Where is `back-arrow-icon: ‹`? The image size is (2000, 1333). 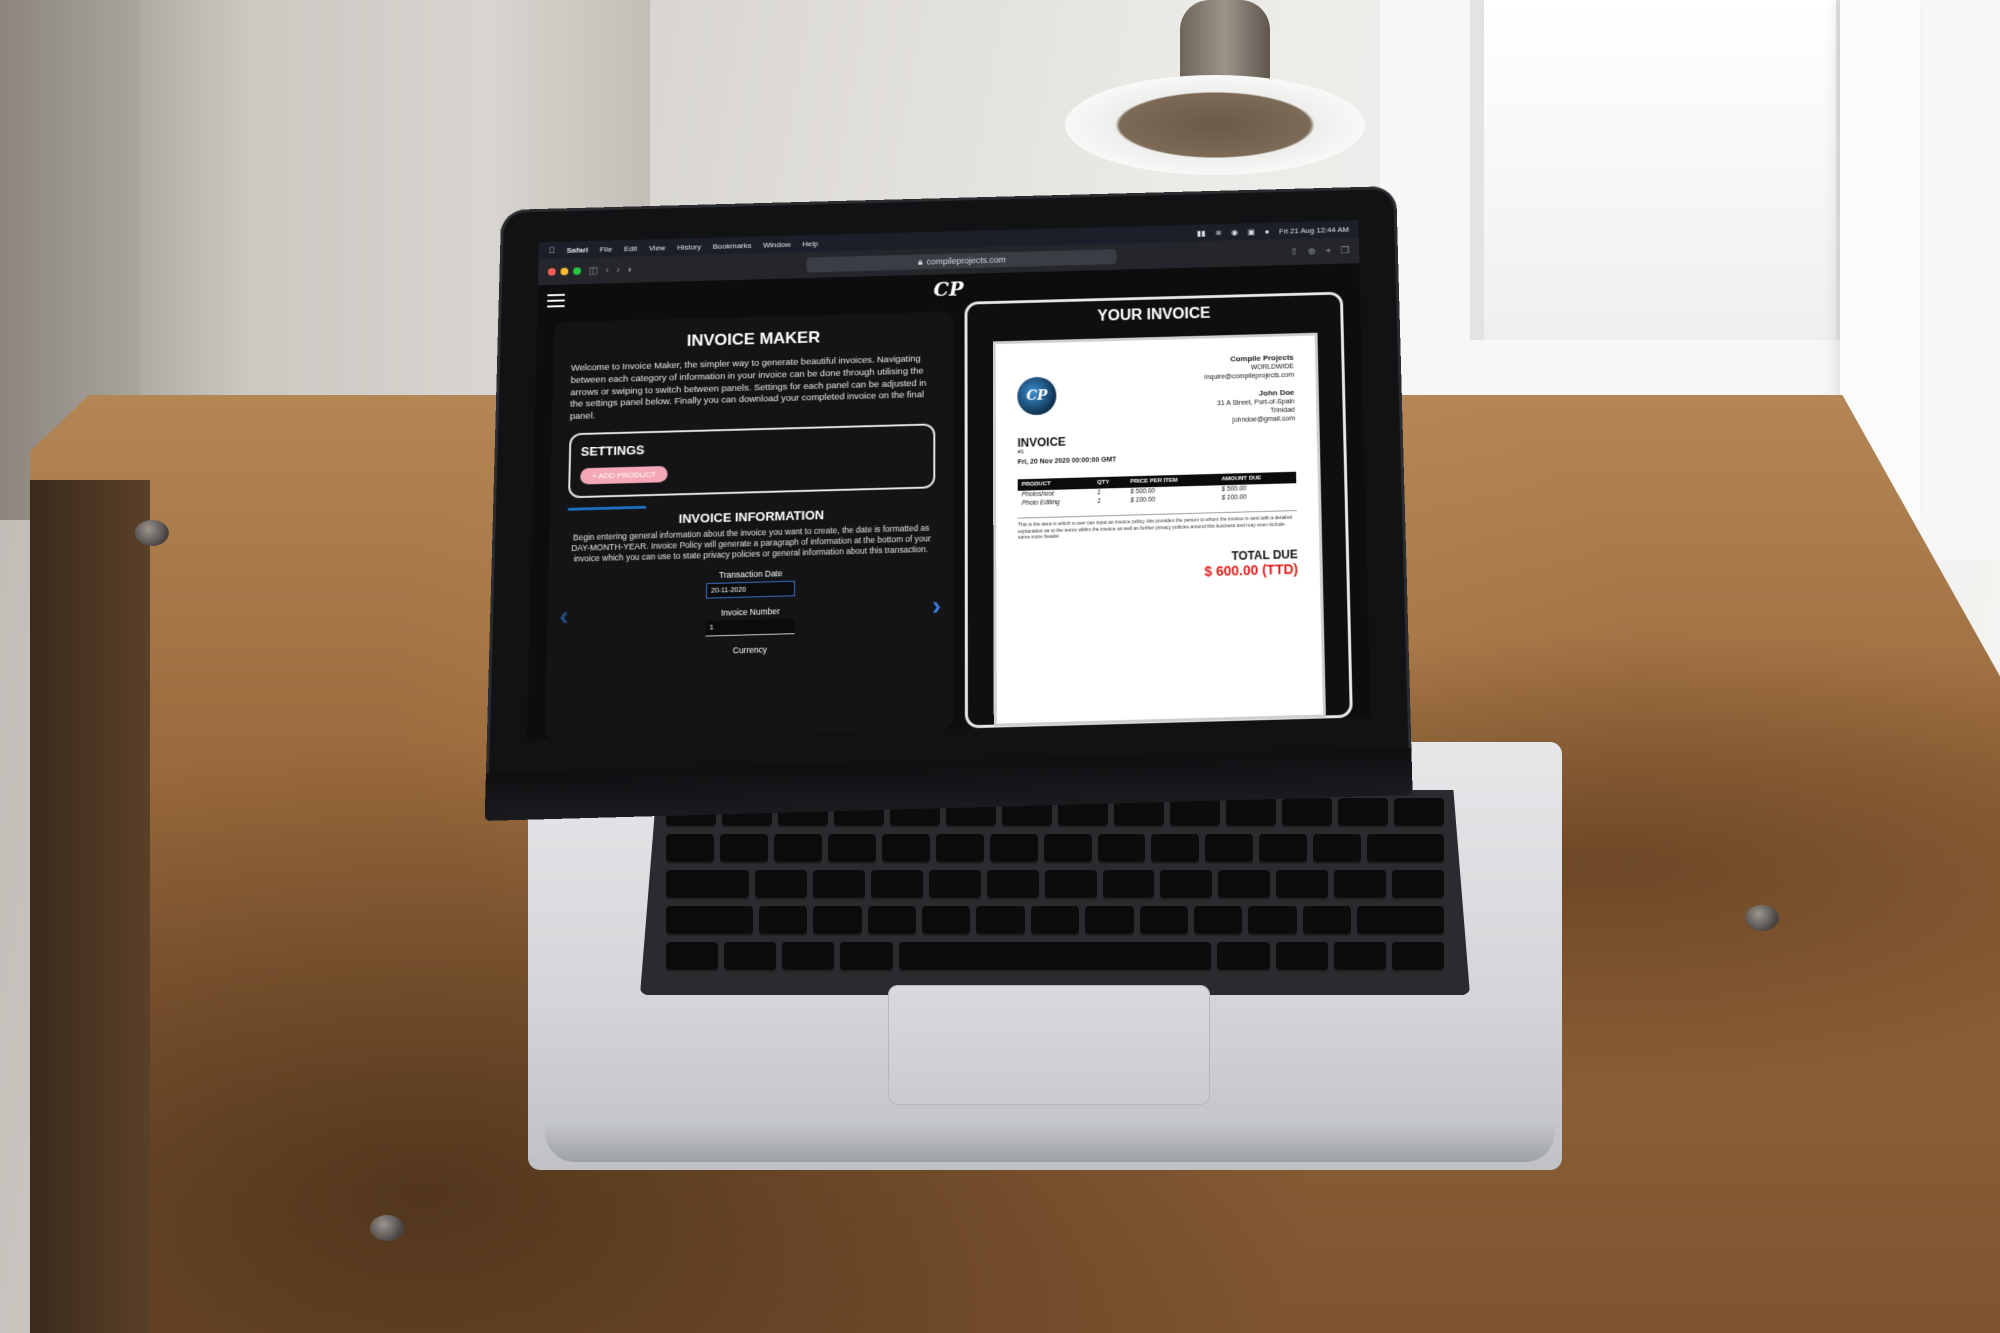 back-arrow-icon: ‹ is located at coordinates (606, 270).